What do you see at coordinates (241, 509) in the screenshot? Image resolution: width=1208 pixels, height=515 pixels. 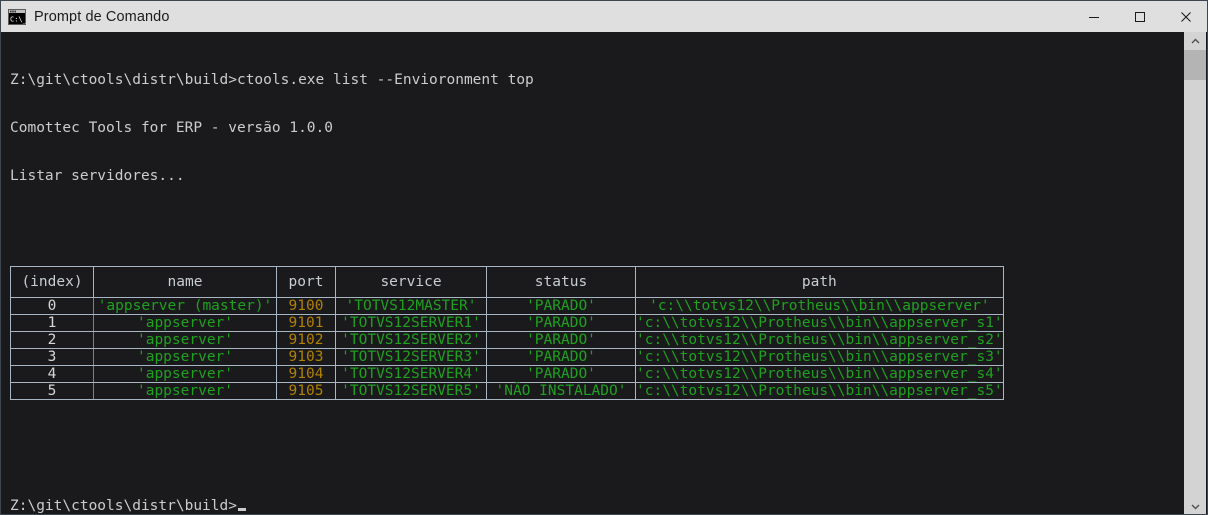 I see `text-cursor` at bounding box center [241, 509].